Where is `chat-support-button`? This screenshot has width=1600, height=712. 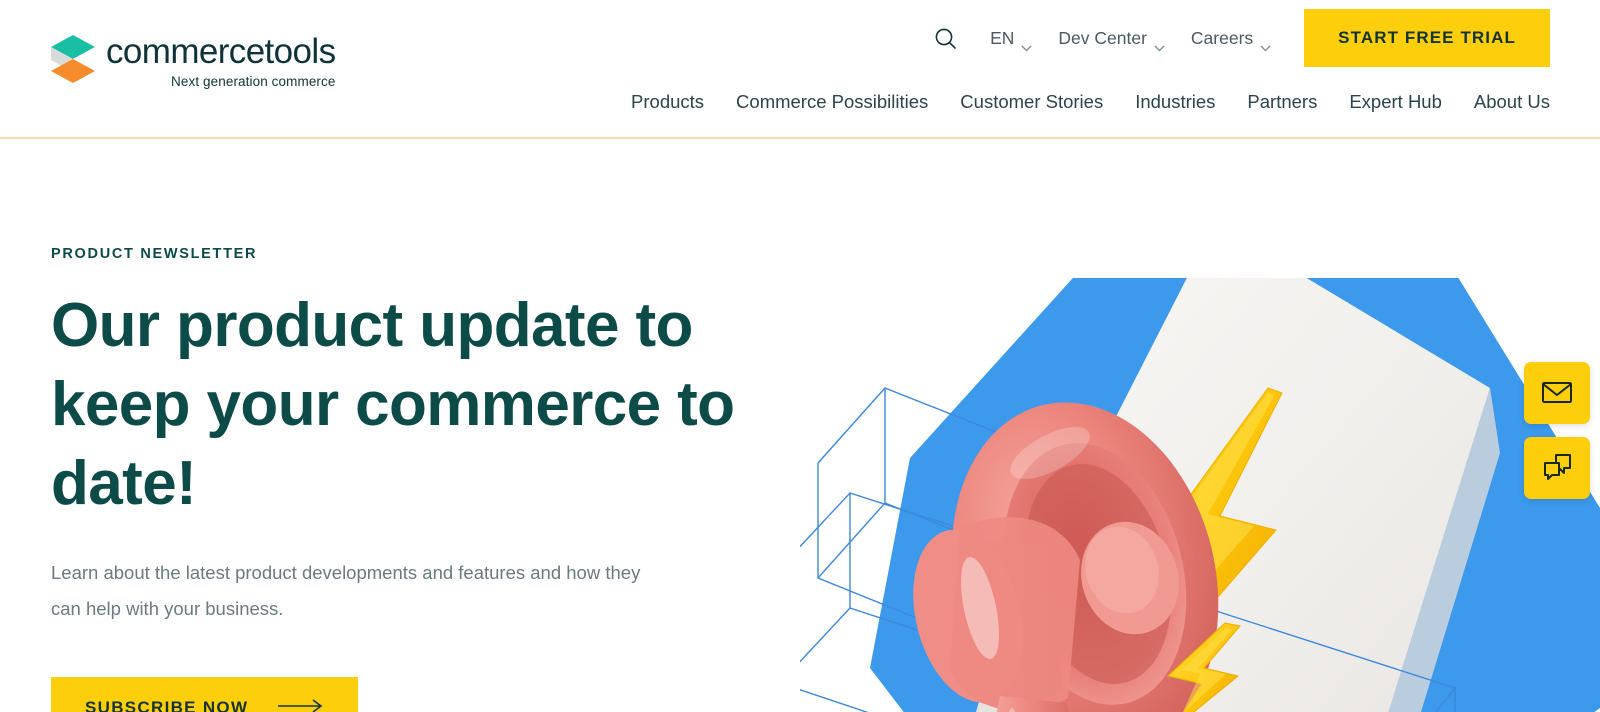 chat-support-button is located at coordinates (1557, 468).